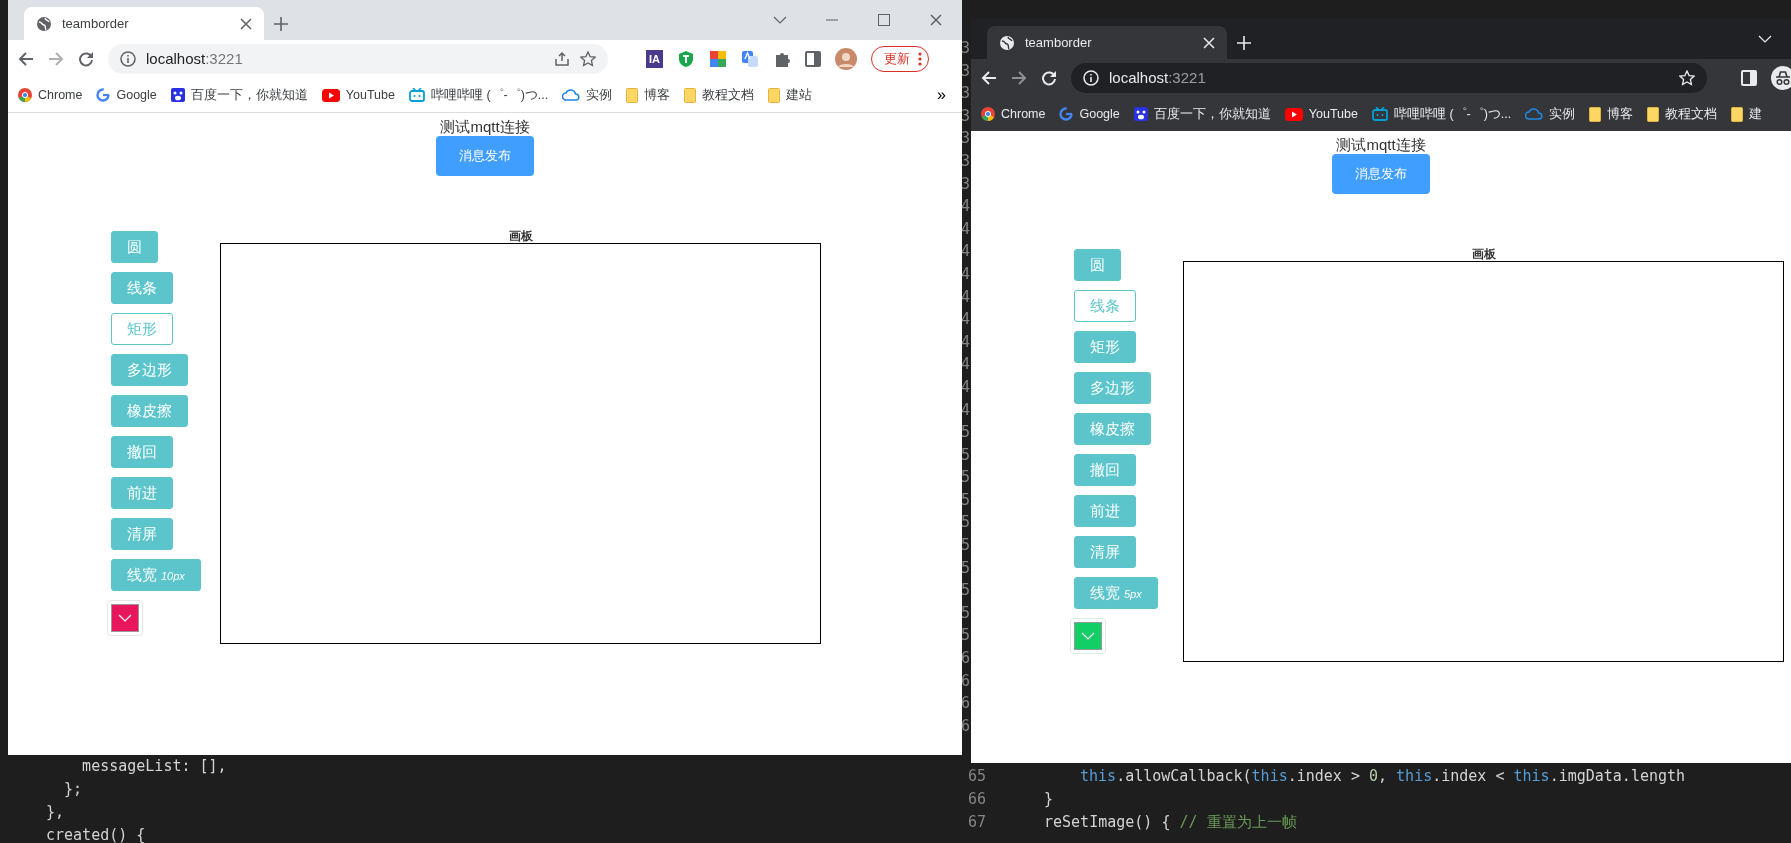 The image size is (1791, 843). I want to click on update-button: 更新, so click(900, 59).